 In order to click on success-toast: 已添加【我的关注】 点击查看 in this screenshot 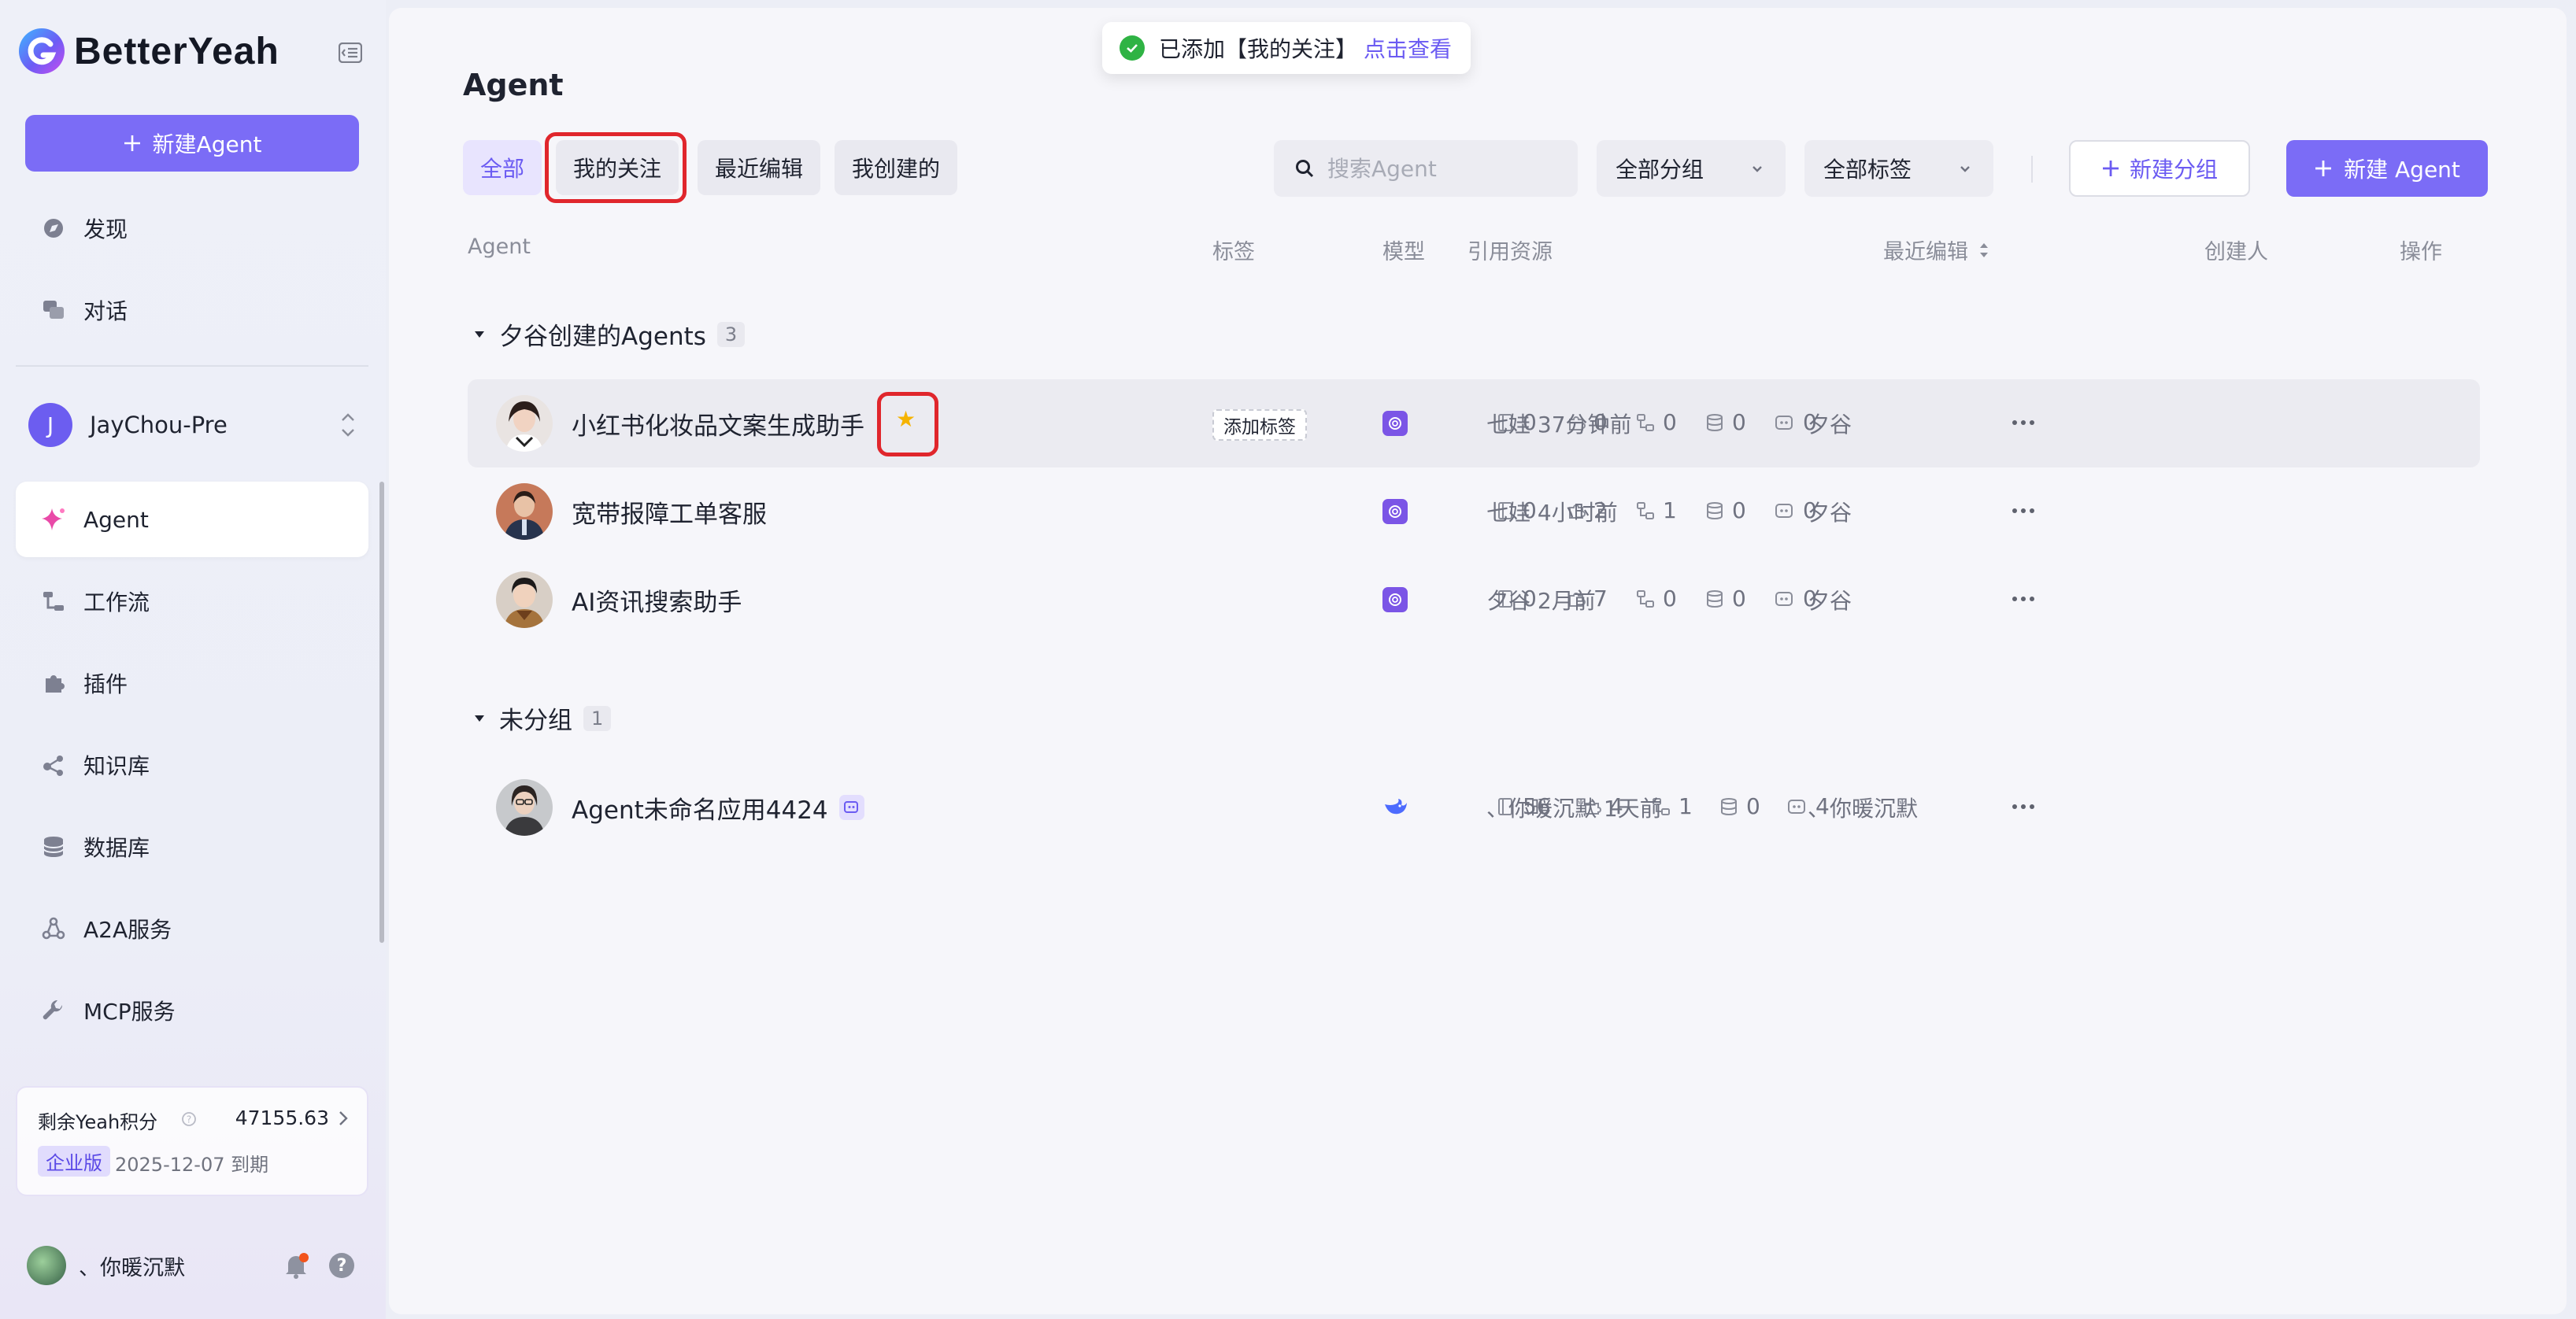, I will do `click(1286, 48)`.